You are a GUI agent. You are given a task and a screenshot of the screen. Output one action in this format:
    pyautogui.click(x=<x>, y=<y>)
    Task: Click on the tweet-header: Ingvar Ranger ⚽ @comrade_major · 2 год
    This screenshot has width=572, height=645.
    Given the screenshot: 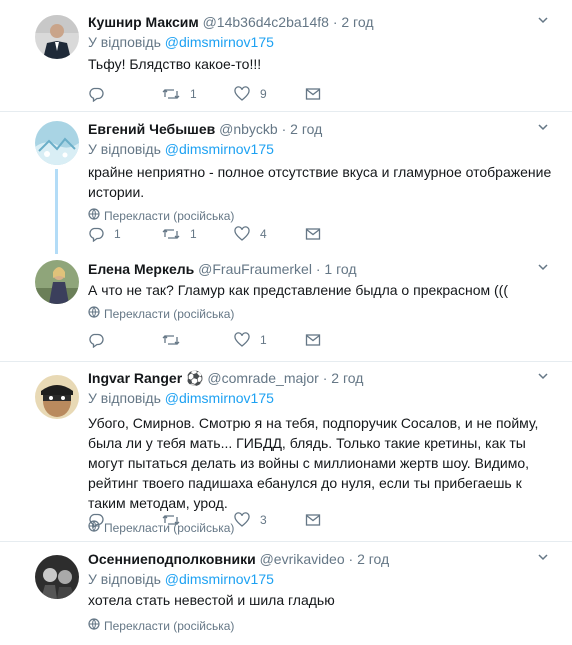 What is the action you would take?
    pyautogui.click(x=321, y=378)
    